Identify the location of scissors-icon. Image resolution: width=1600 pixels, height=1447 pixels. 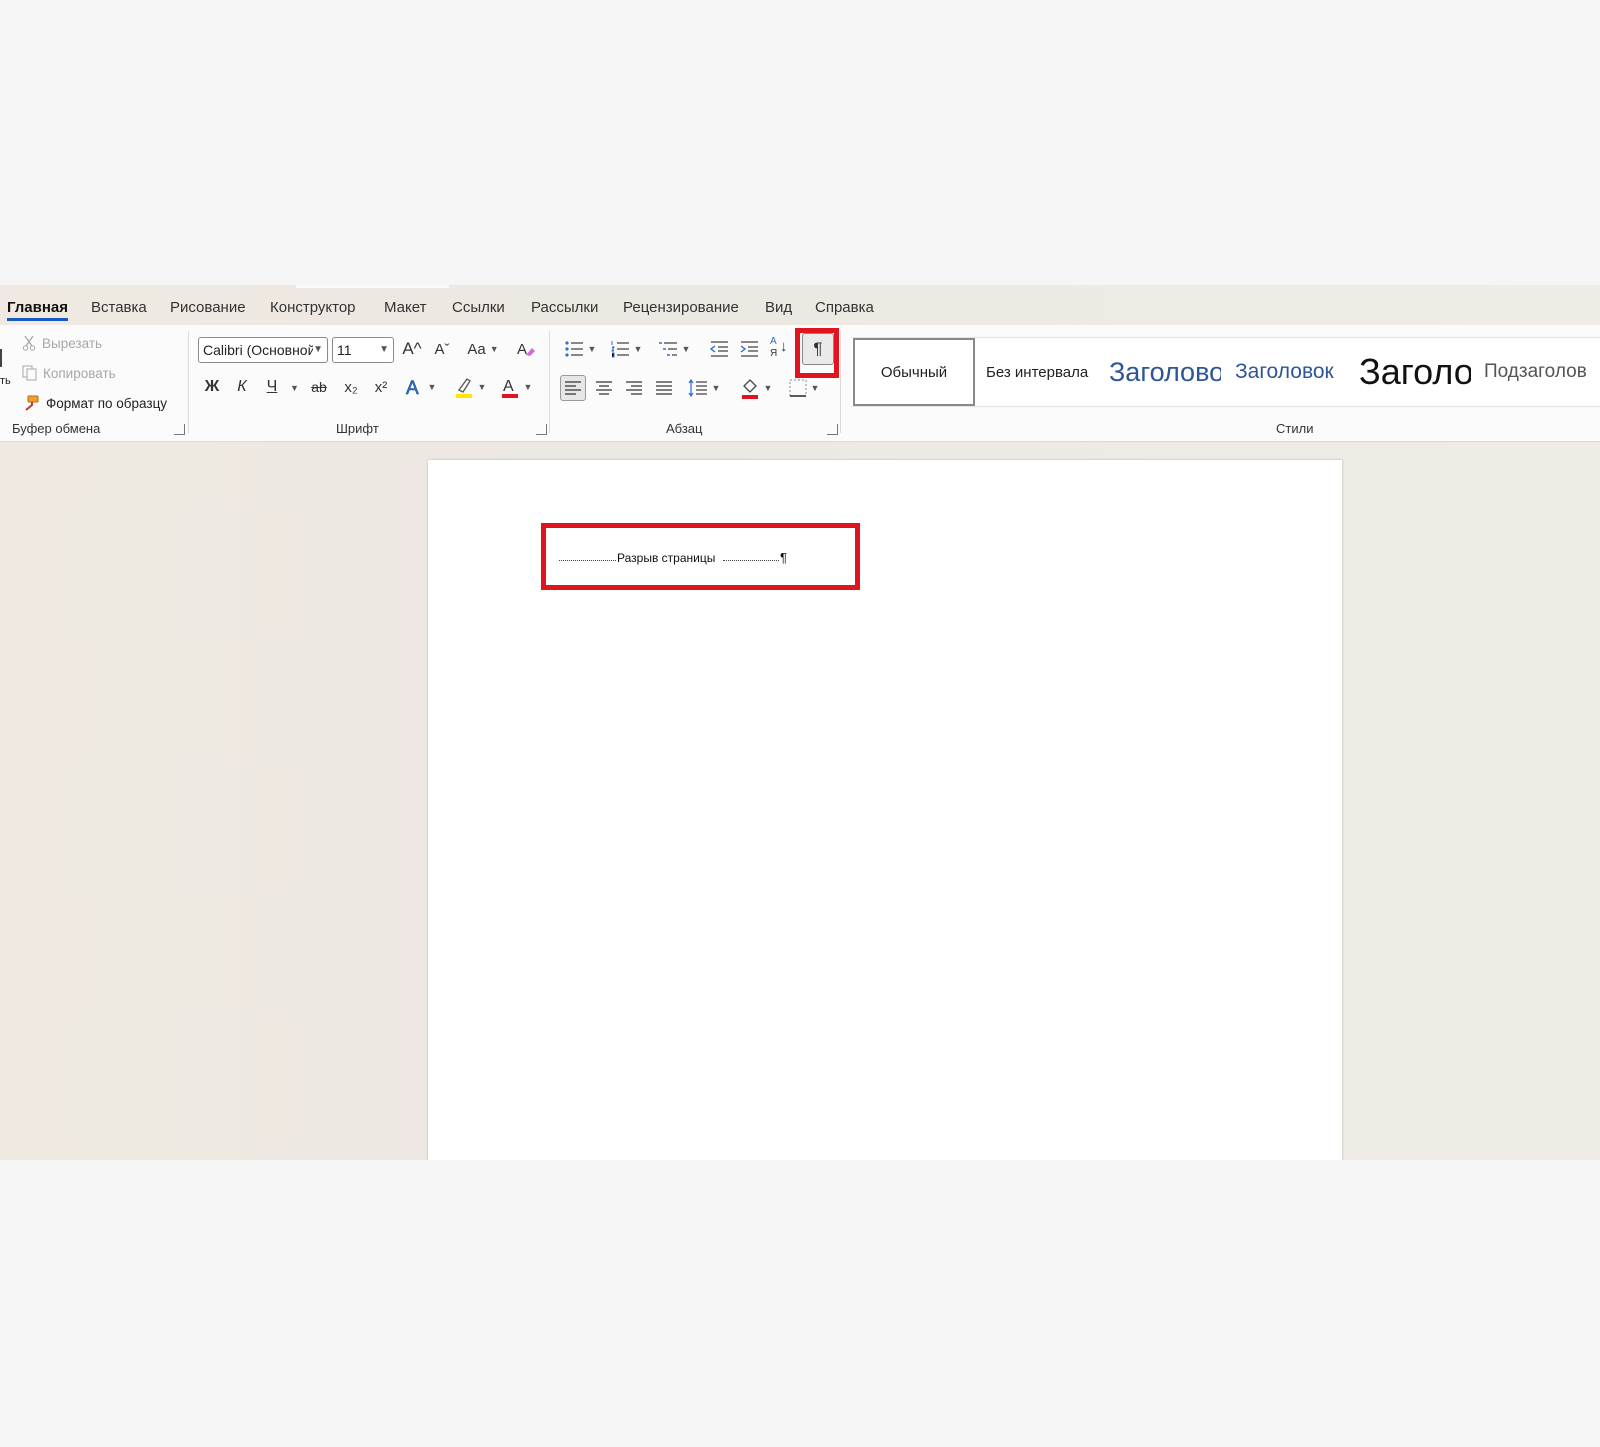
(29, 343).